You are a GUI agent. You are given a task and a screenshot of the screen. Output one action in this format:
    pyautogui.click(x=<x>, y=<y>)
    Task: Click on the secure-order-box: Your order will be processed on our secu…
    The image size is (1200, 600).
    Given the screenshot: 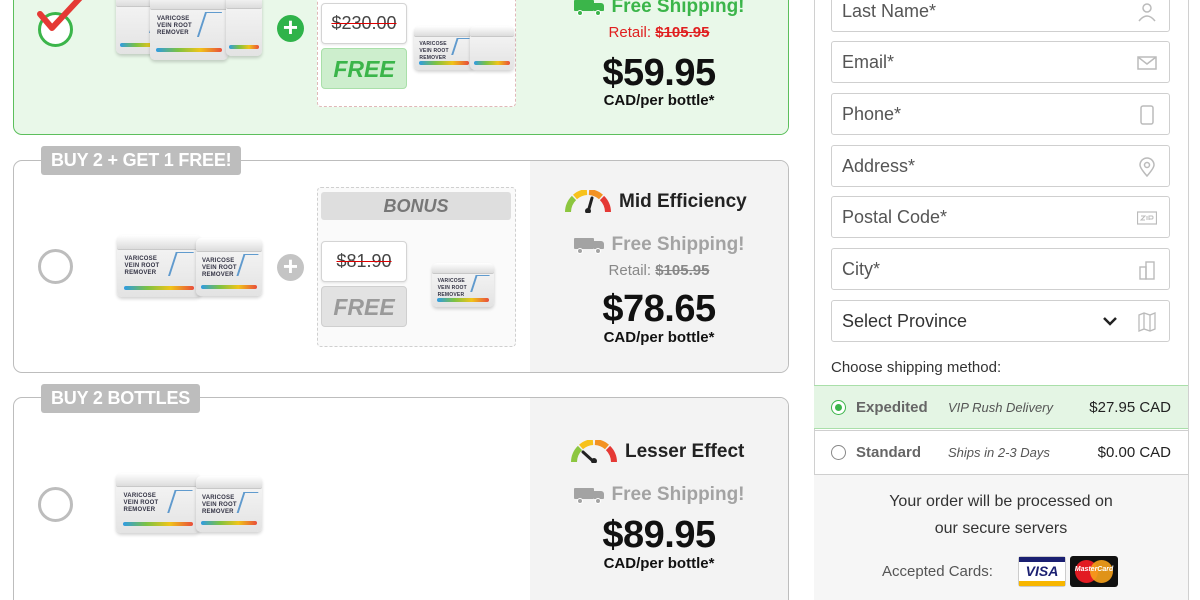 What is the action you would take?
    pyautogui.click(x=1001, y=537)
    